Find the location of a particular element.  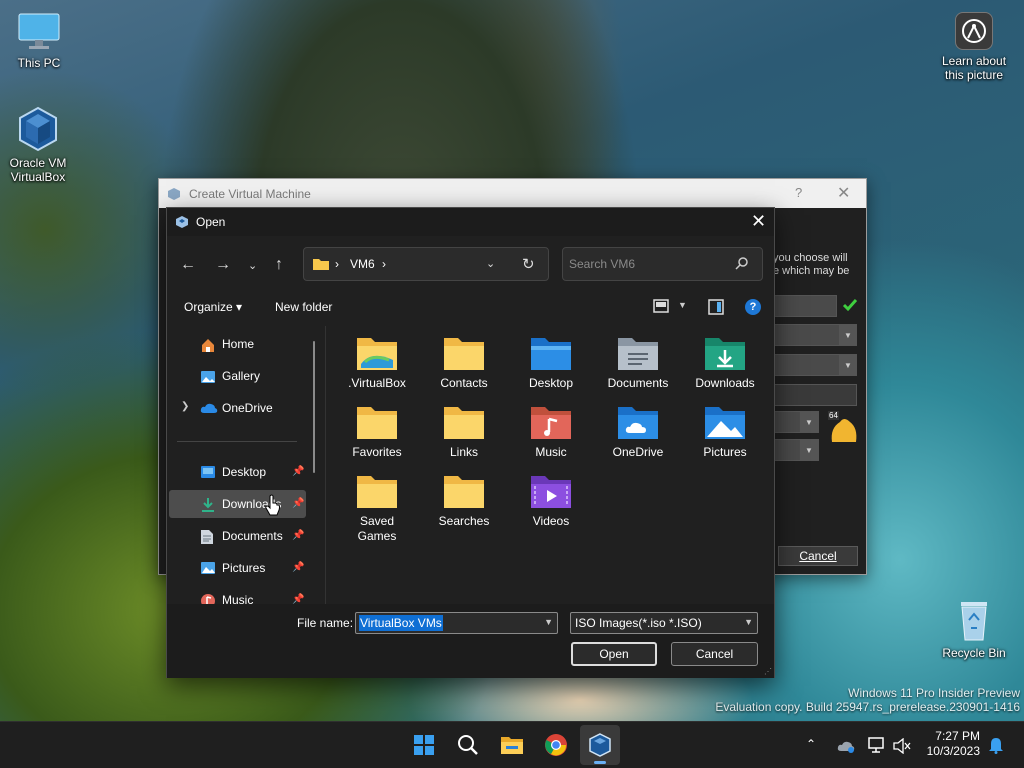

nav-divider is located at coordinates (237, 441).